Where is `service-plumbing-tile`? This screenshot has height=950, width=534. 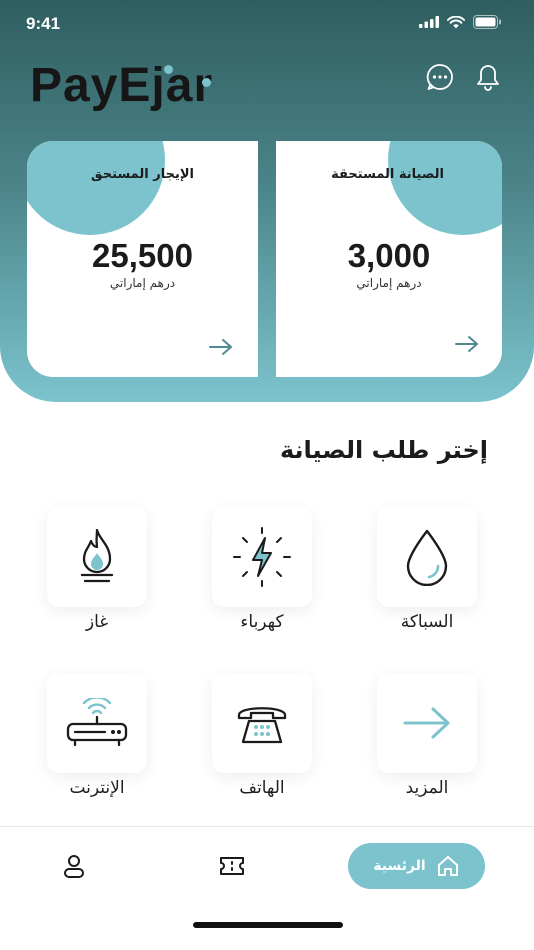 service-plumbing-tile is located at coordinates (427, 557).